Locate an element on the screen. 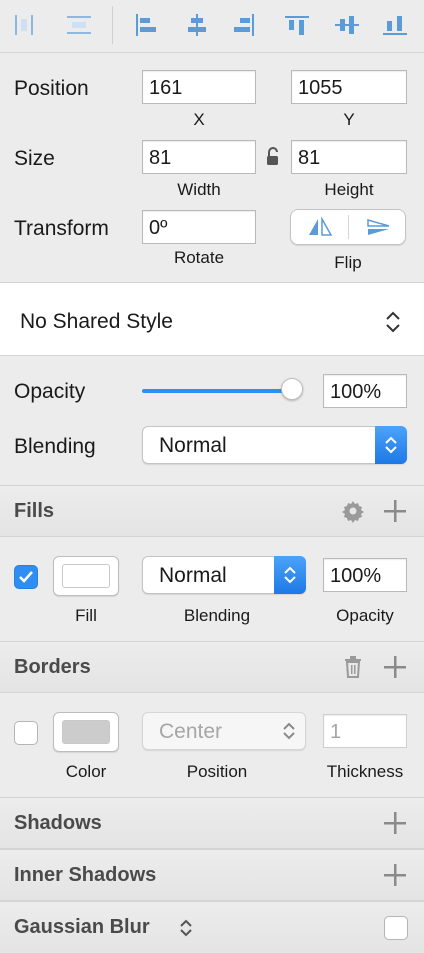  gaussian-blur-title: Gaussian Blur is located at coordinates (82, 927).